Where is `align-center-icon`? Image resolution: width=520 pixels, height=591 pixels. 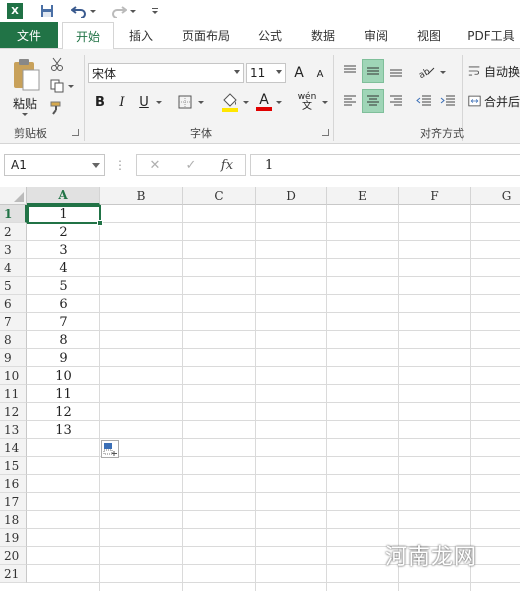
align-center-icon is located at coordinates (373, 101).